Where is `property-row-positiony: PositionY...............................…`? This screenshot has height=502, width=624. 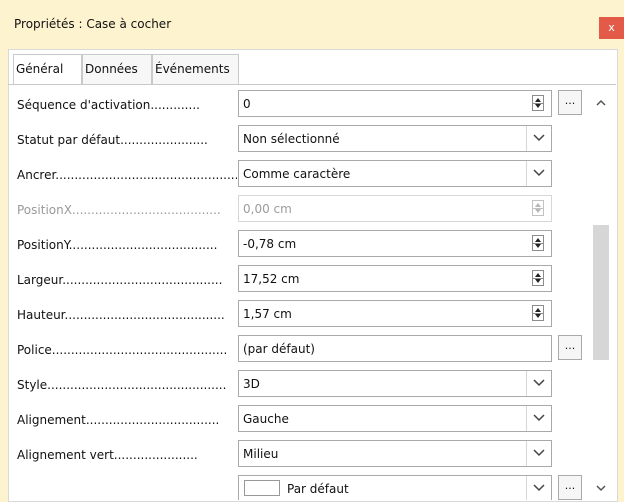 property-row-positiony: PositionY...............................… is located at coordinates (305, 245).